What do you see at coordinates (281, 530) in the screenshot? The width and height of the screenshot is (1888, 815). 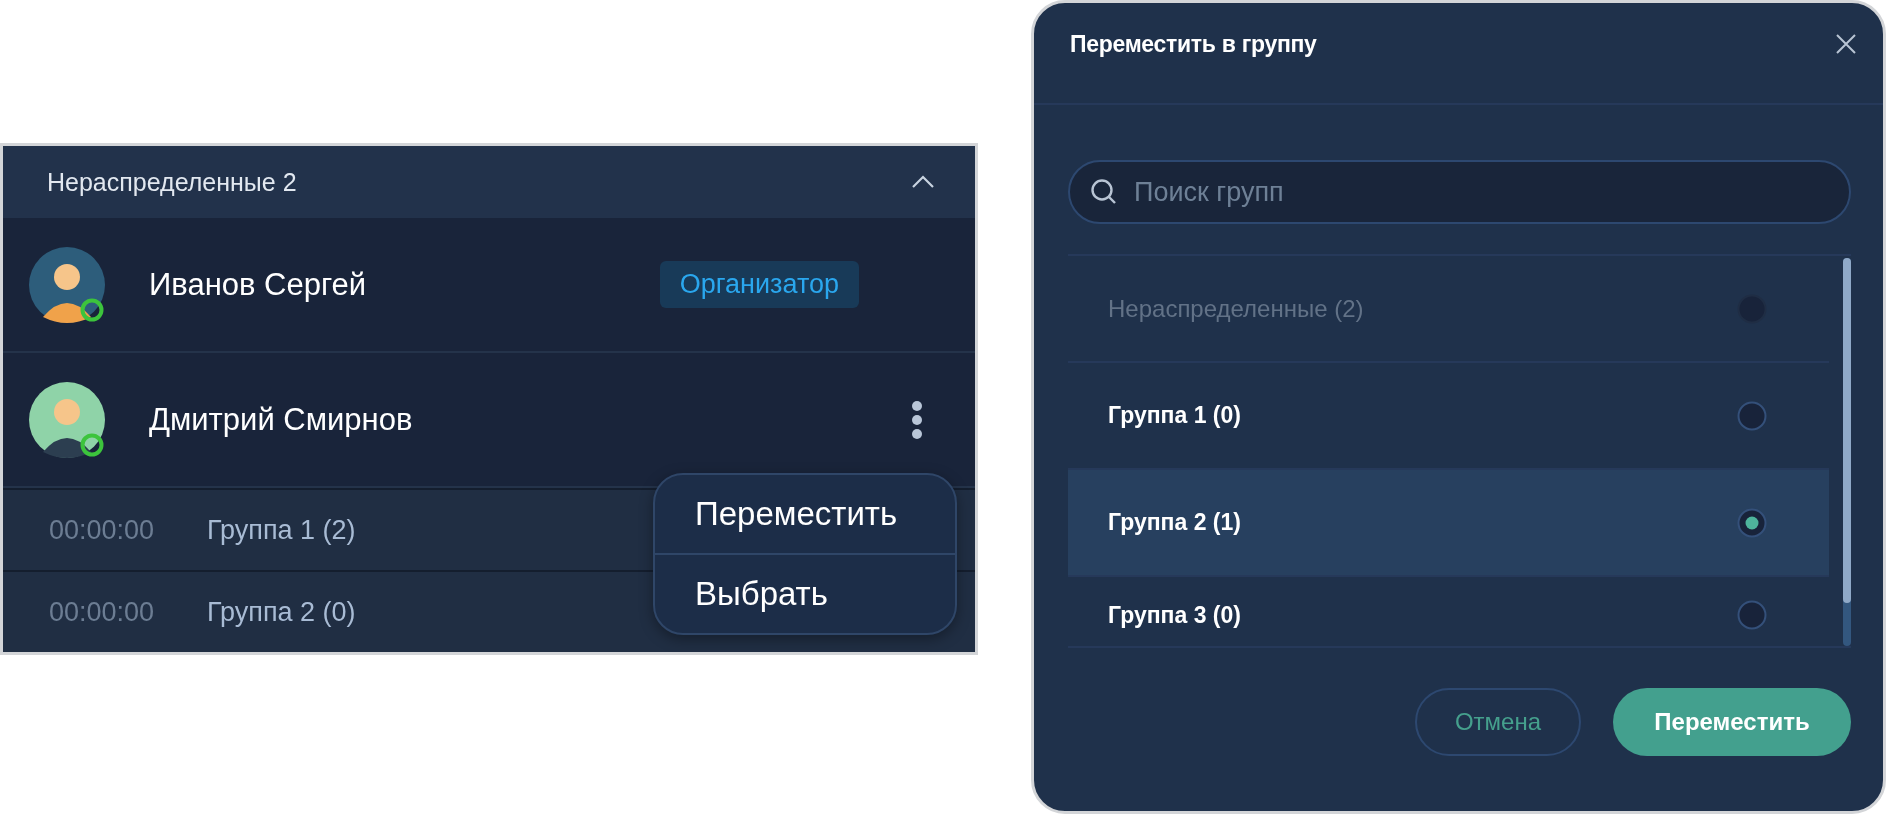 I see `group-name: Группа 1 (2)` at bounding box center [281, 530].